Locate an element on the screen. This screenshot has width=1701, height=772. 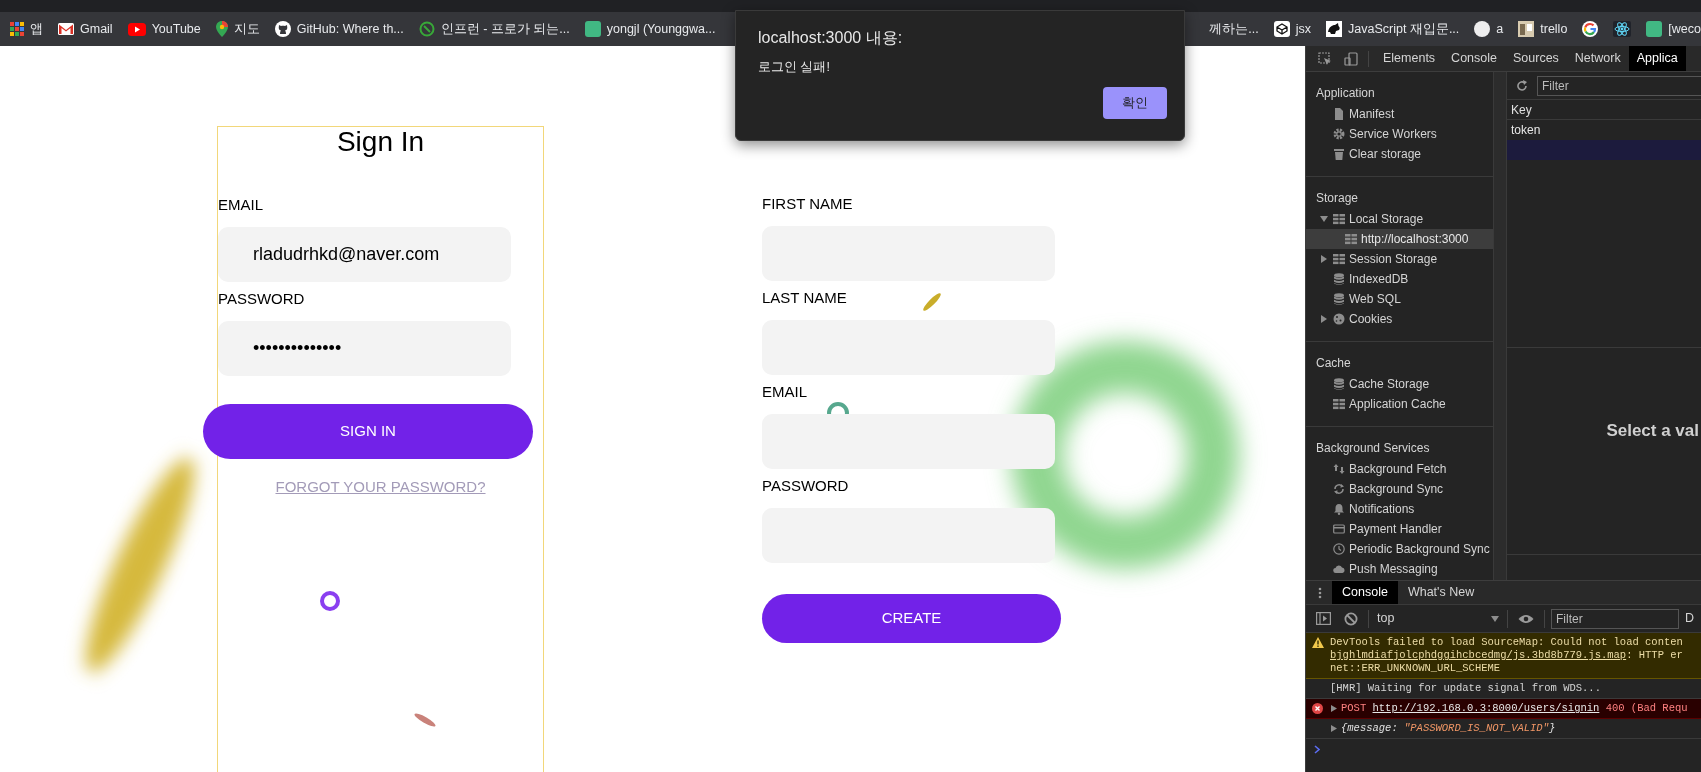
cat-silhouette-icon is located at coordinates (282, 29).